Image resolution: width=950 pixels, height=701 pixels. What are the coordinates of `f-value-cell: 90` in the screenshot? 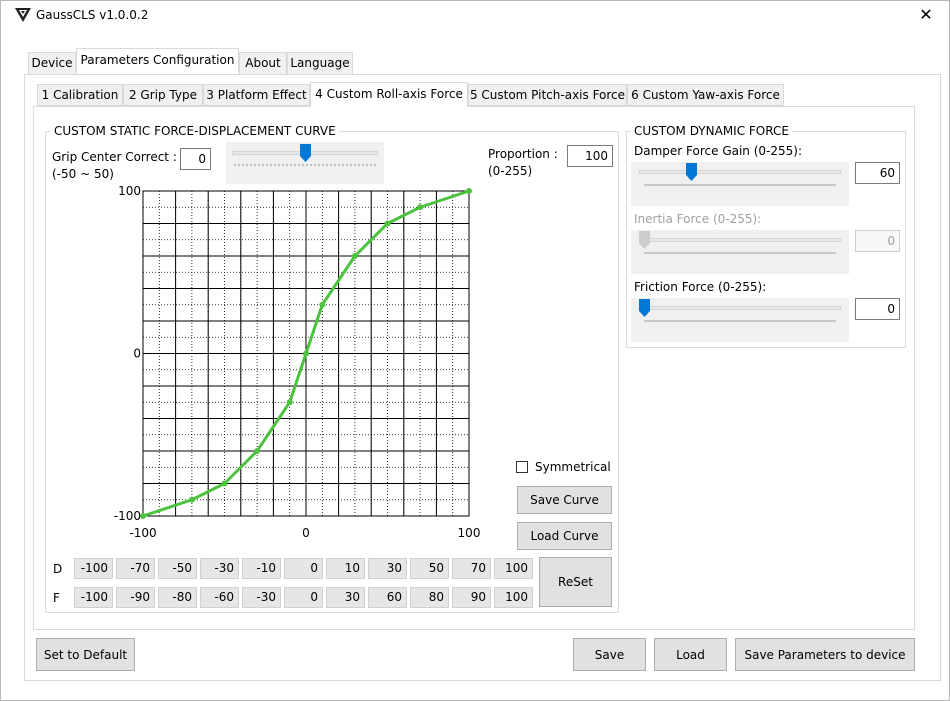 It's located at (471, 597).